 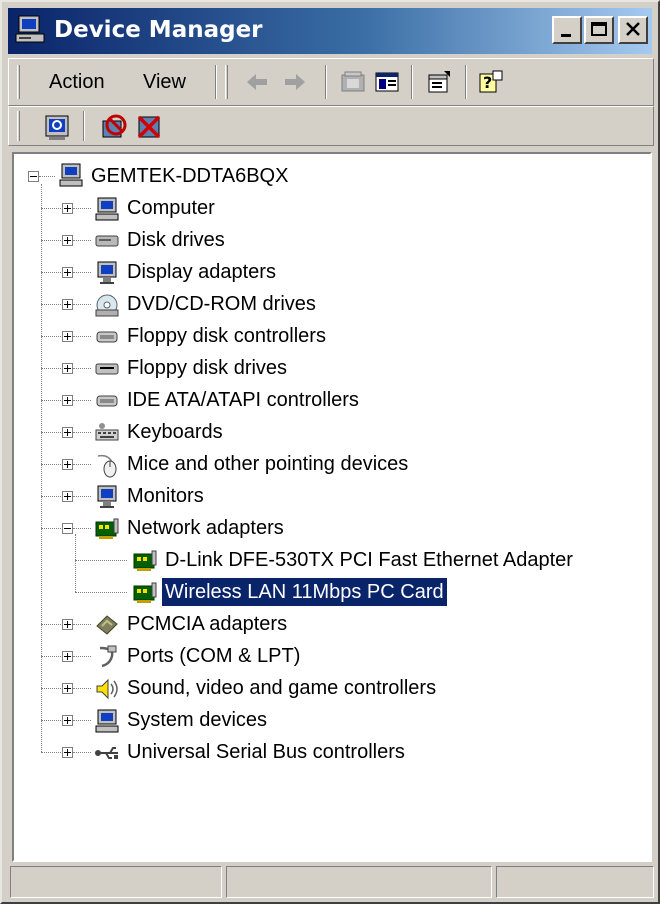 What do you see at coordinates (145, 593) in the screenshot?
I see `network-adapter-icon` at bounding box center [145, 593].